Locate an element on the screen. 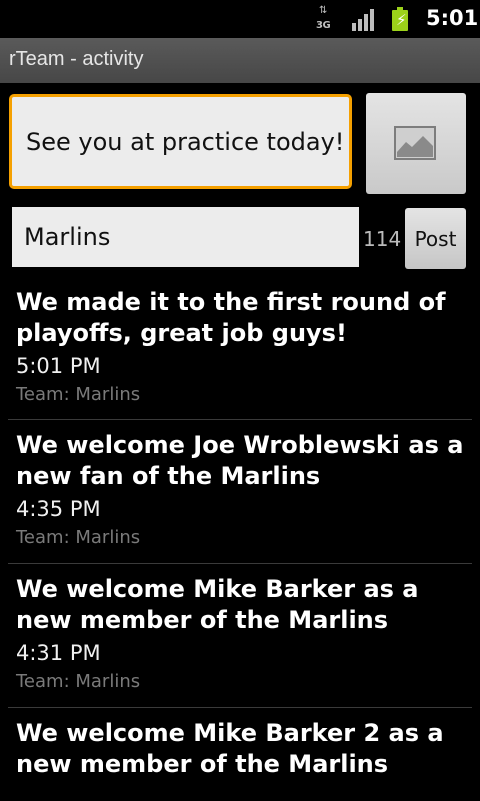 Image resolution: width=480 pixels, height=801 pixels. team-input: Marlins is located at coordinates (185, 237).